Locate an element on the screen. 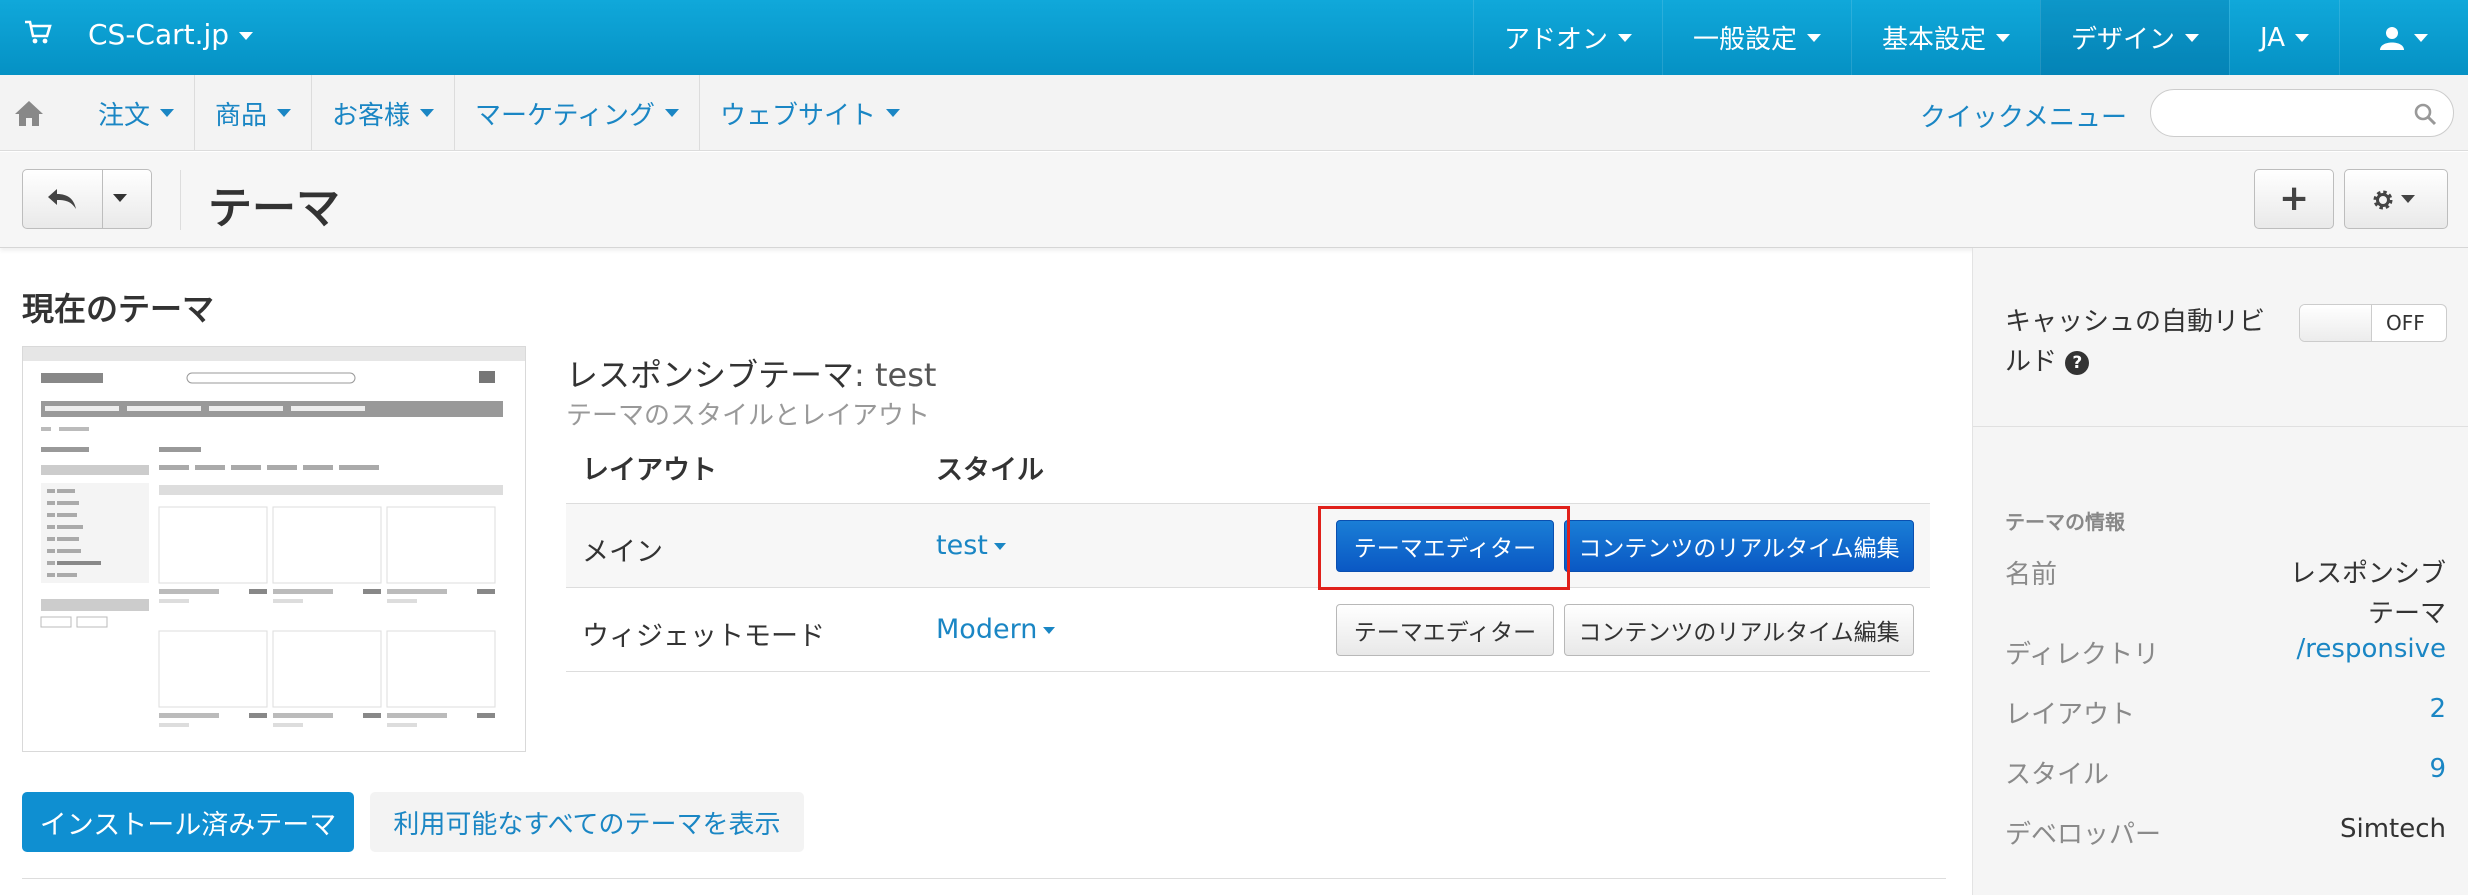 The width and height of the screenshot is (2468, 895). user-menu is located at coordinates (2403, 37).